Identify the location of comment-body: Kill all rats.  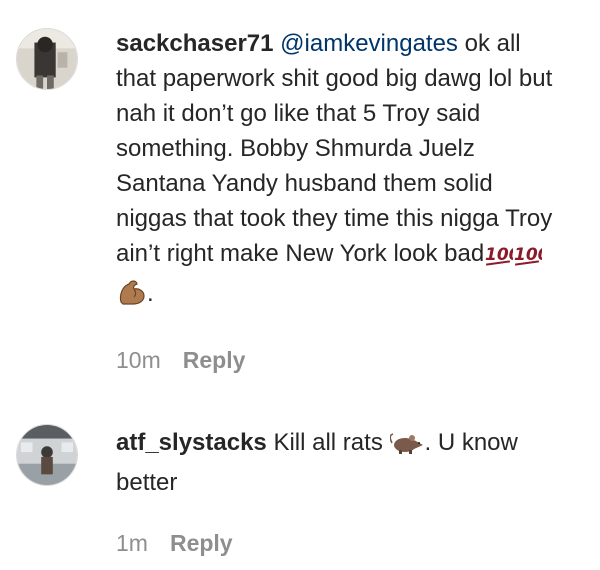
(328, 442).